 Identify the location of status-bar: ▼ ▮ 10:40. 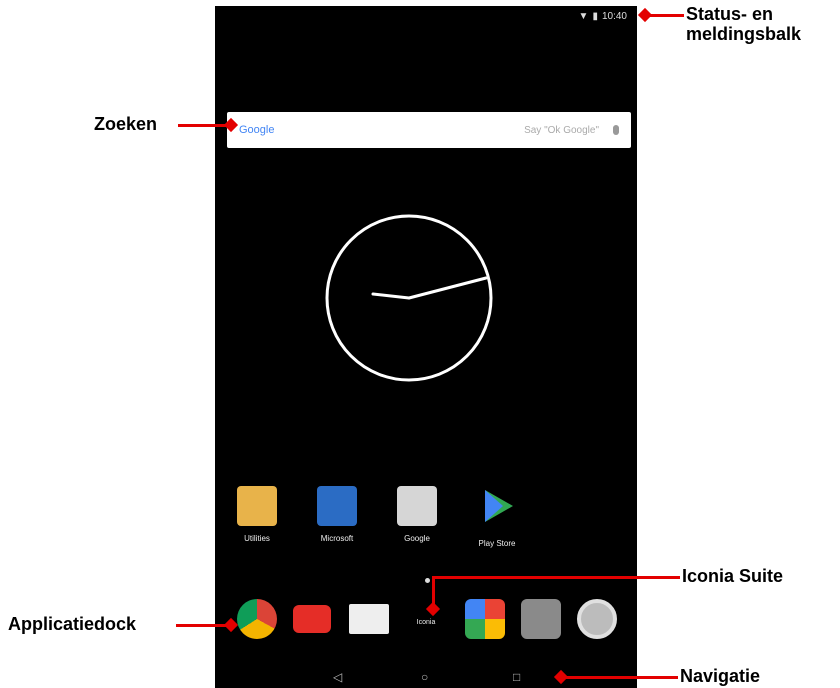
(603, 16).